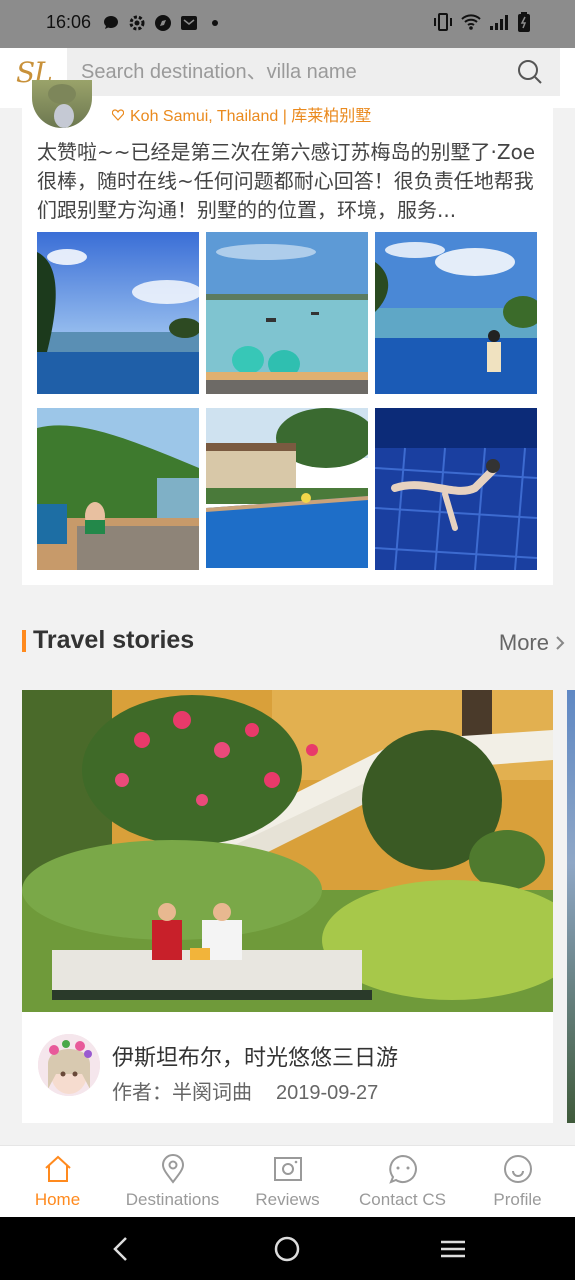 The width and height of the screenshot is (575, 1280). What do you see at coordinates (114, 640) in the screenshot?
I see `section-title: Travel stories` at bounding box center [114, 640].